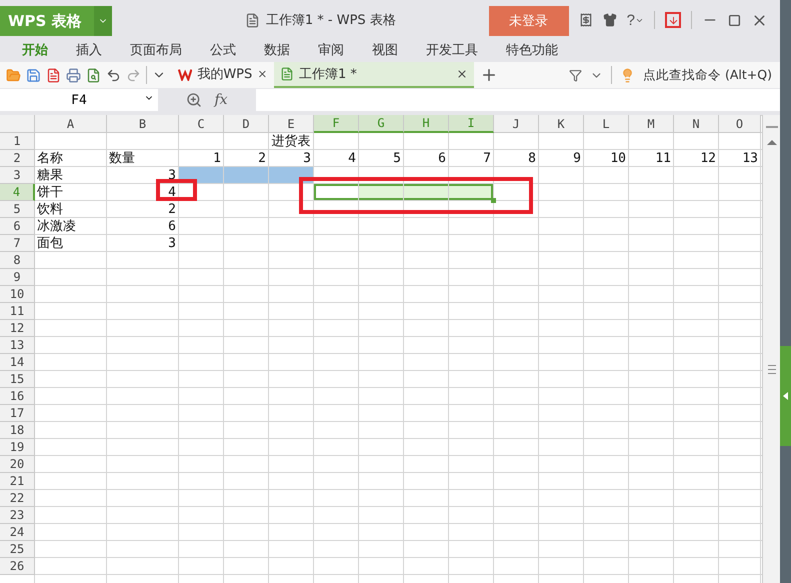  What do you see at coordinates (17, 141) in the screenshot?
I see `row-header: 1` at bounding box center [17, 141].